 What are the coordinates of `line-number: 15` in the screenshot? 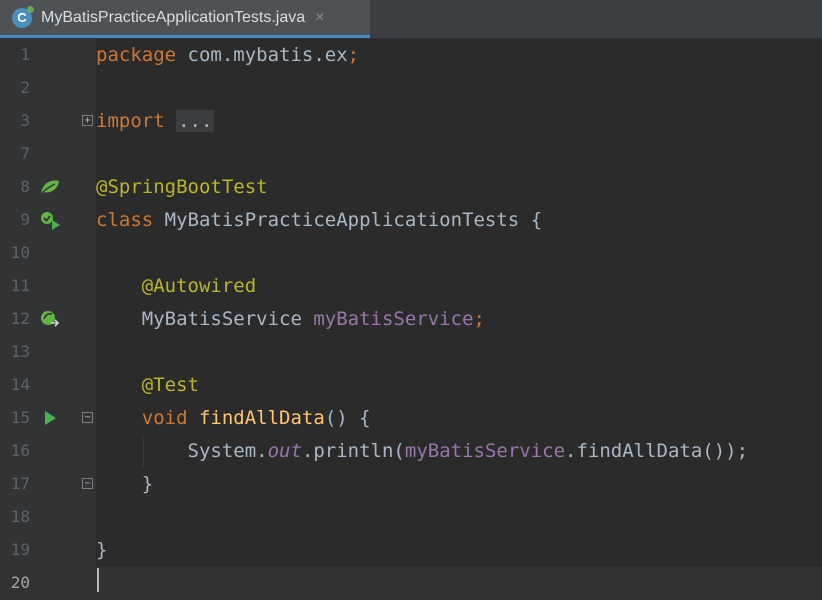 It's located at (20, 417).